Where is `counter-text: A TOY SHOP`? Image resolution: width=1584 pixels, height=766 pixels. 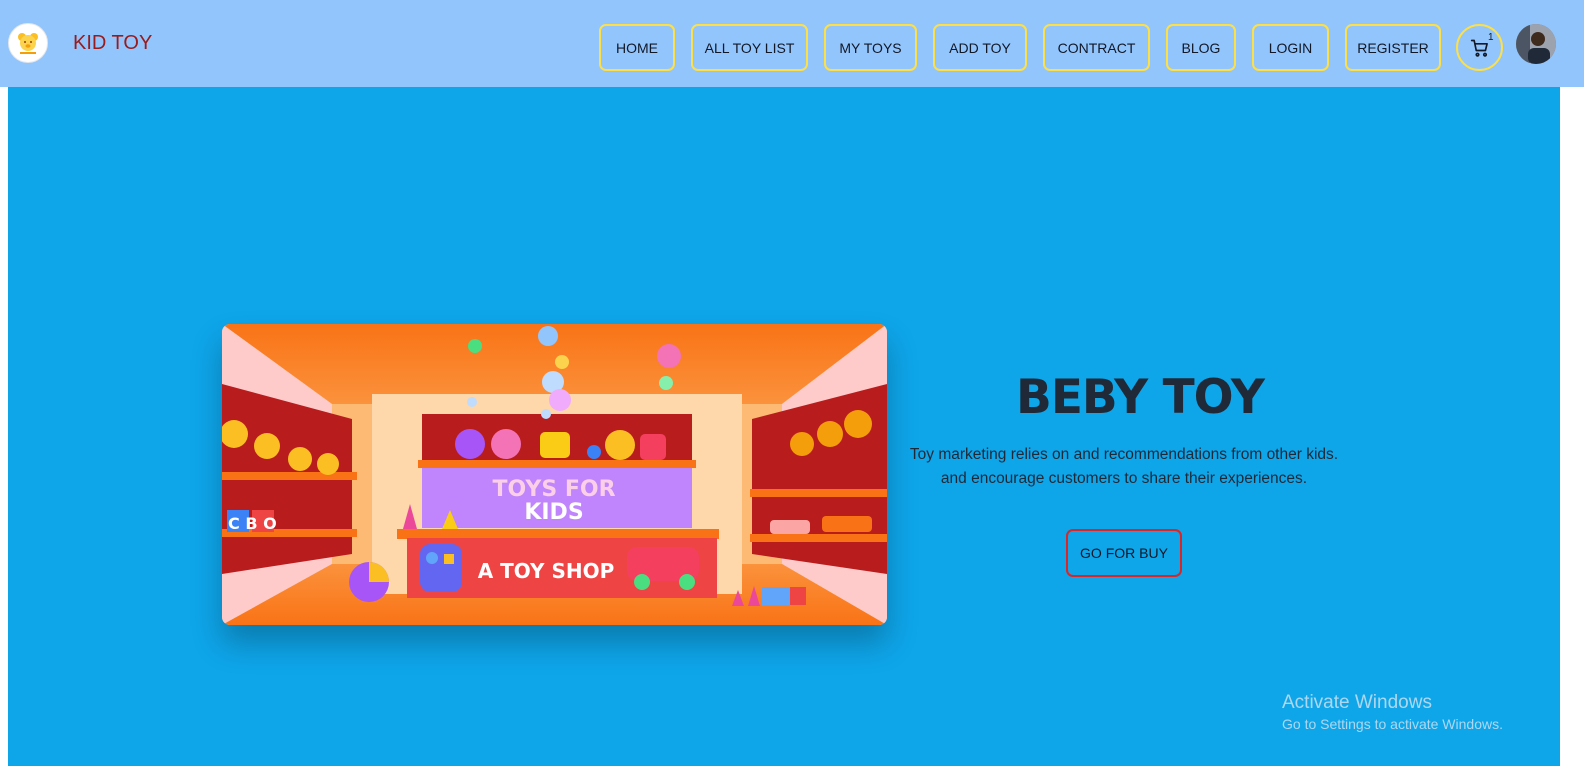
counter-text: A TOY SHOP is located at coordinates (546, 571).